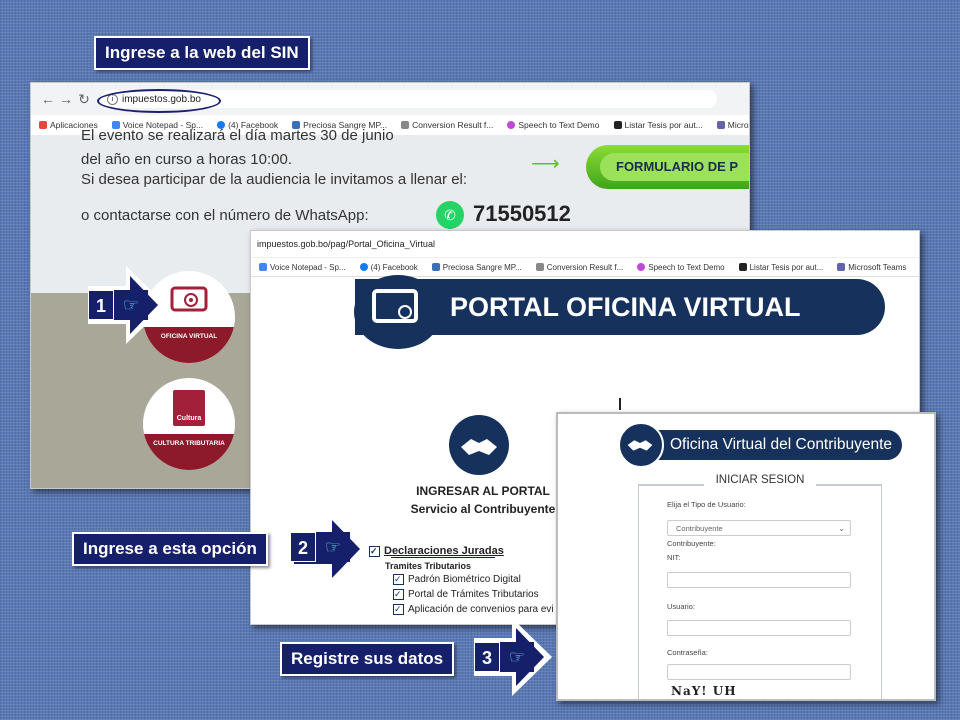  Describe the element at coordinates (487, 657) in the screenshot. I see `step-number: 3` at that location.